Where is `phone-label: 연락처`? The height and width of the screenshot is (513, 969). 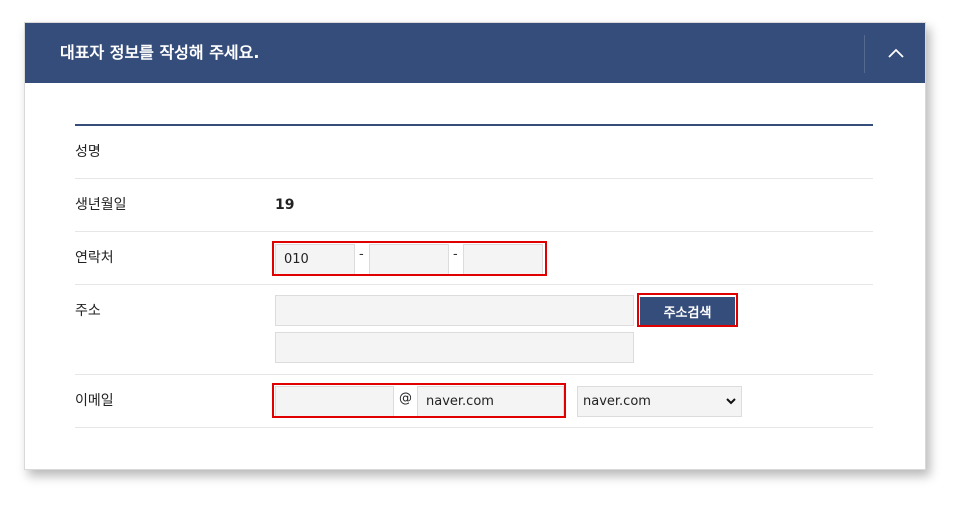 phone-label: 연락처 is located at coordinates (94, 258).